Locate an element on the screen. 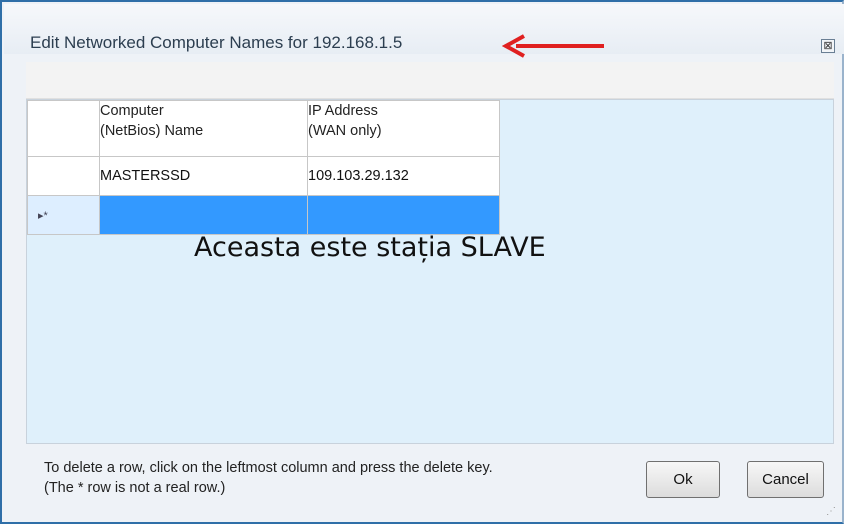 The image size is (844, 524). red-arrow-icon is located at coordinates (553, 46).